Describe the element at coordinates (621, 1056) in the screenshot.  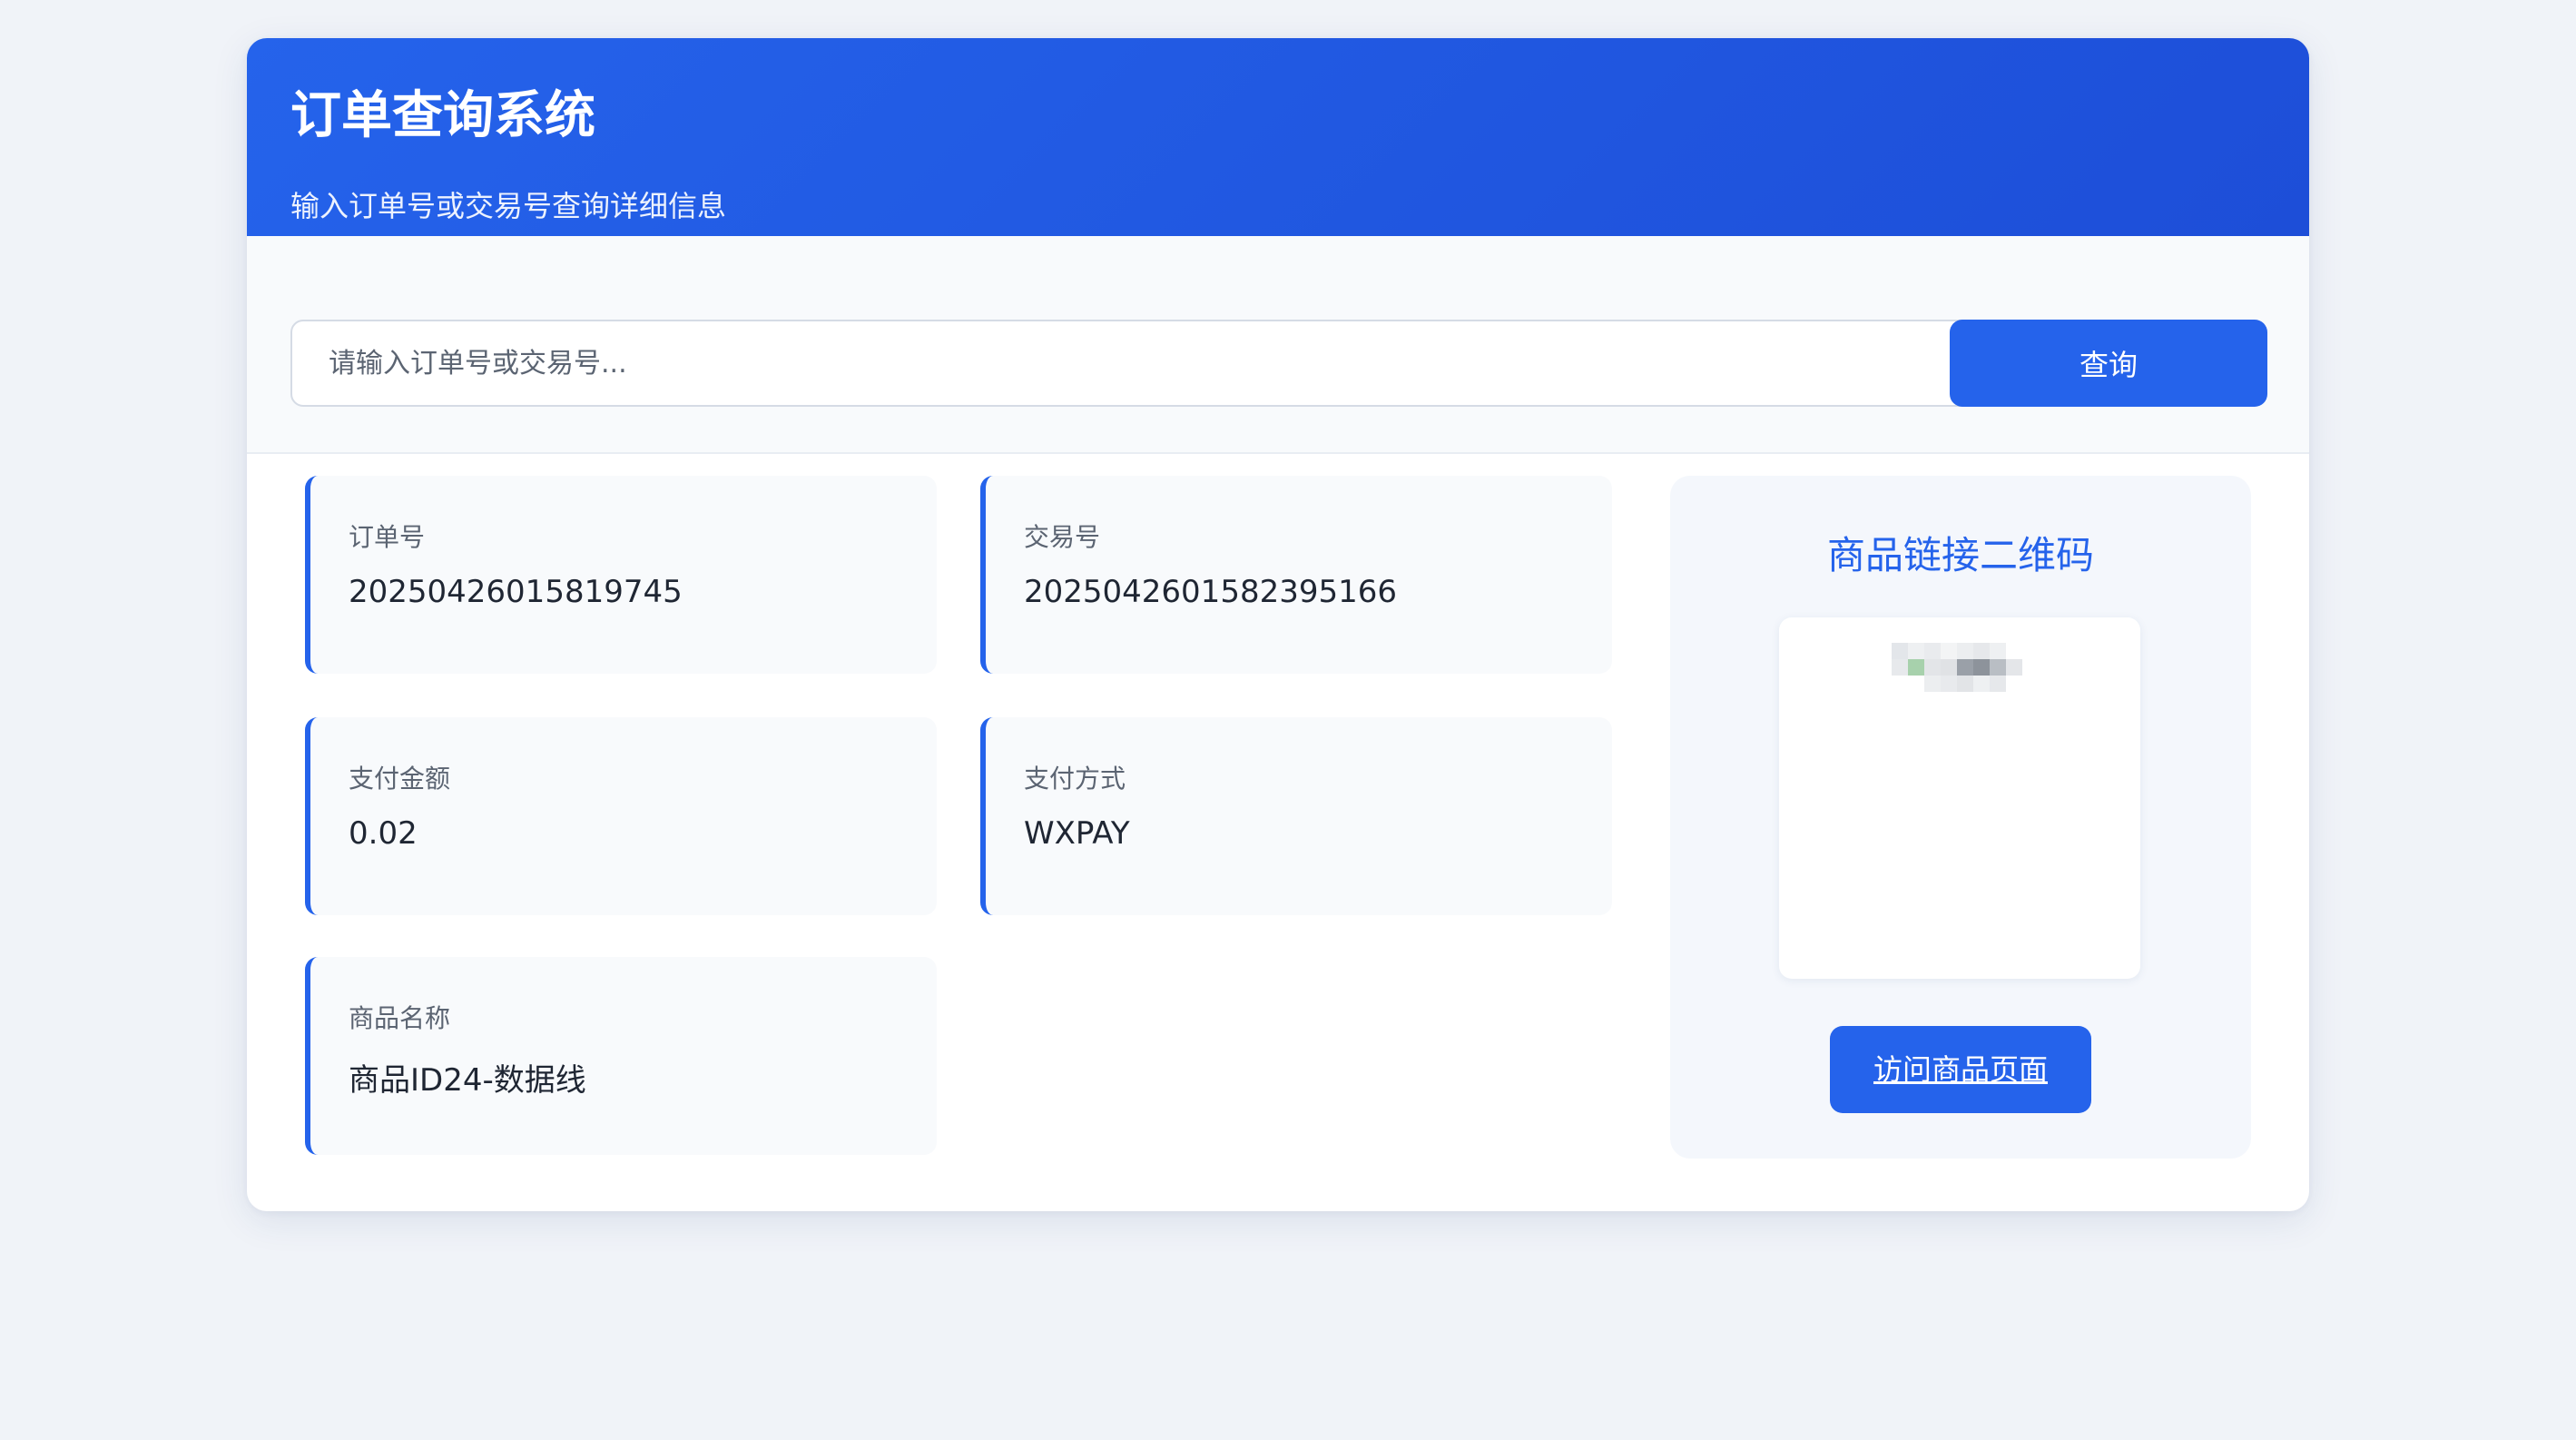
I see `info-box-product-name: 商品名称 商品ID24-数据线` at that location.